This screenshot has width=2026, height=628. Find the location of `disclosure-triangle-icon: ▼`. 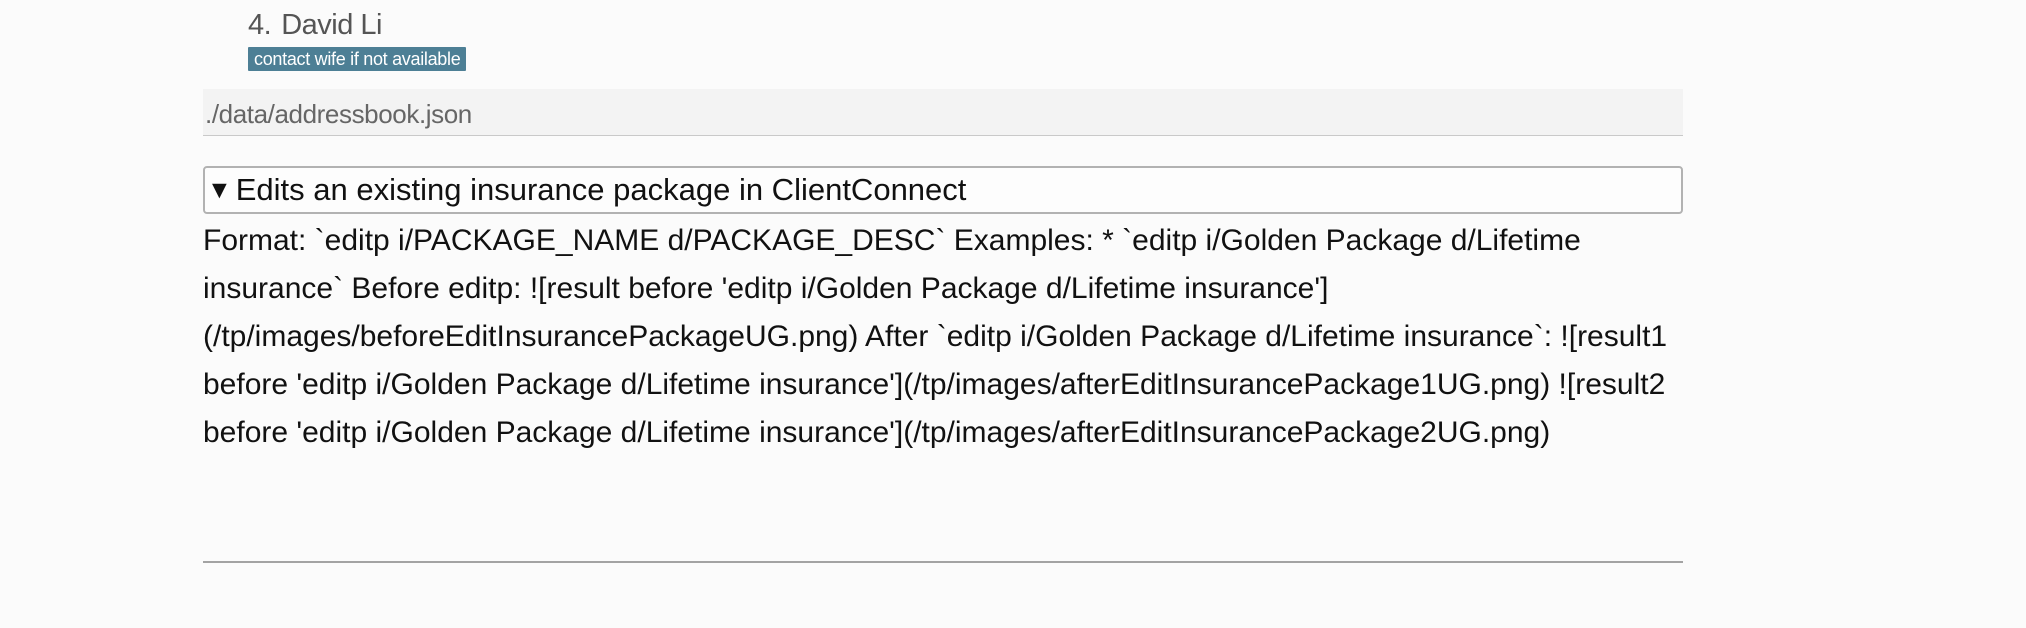

disclosure-triangle-icon: ▼ is located at coordinates (219, 189).